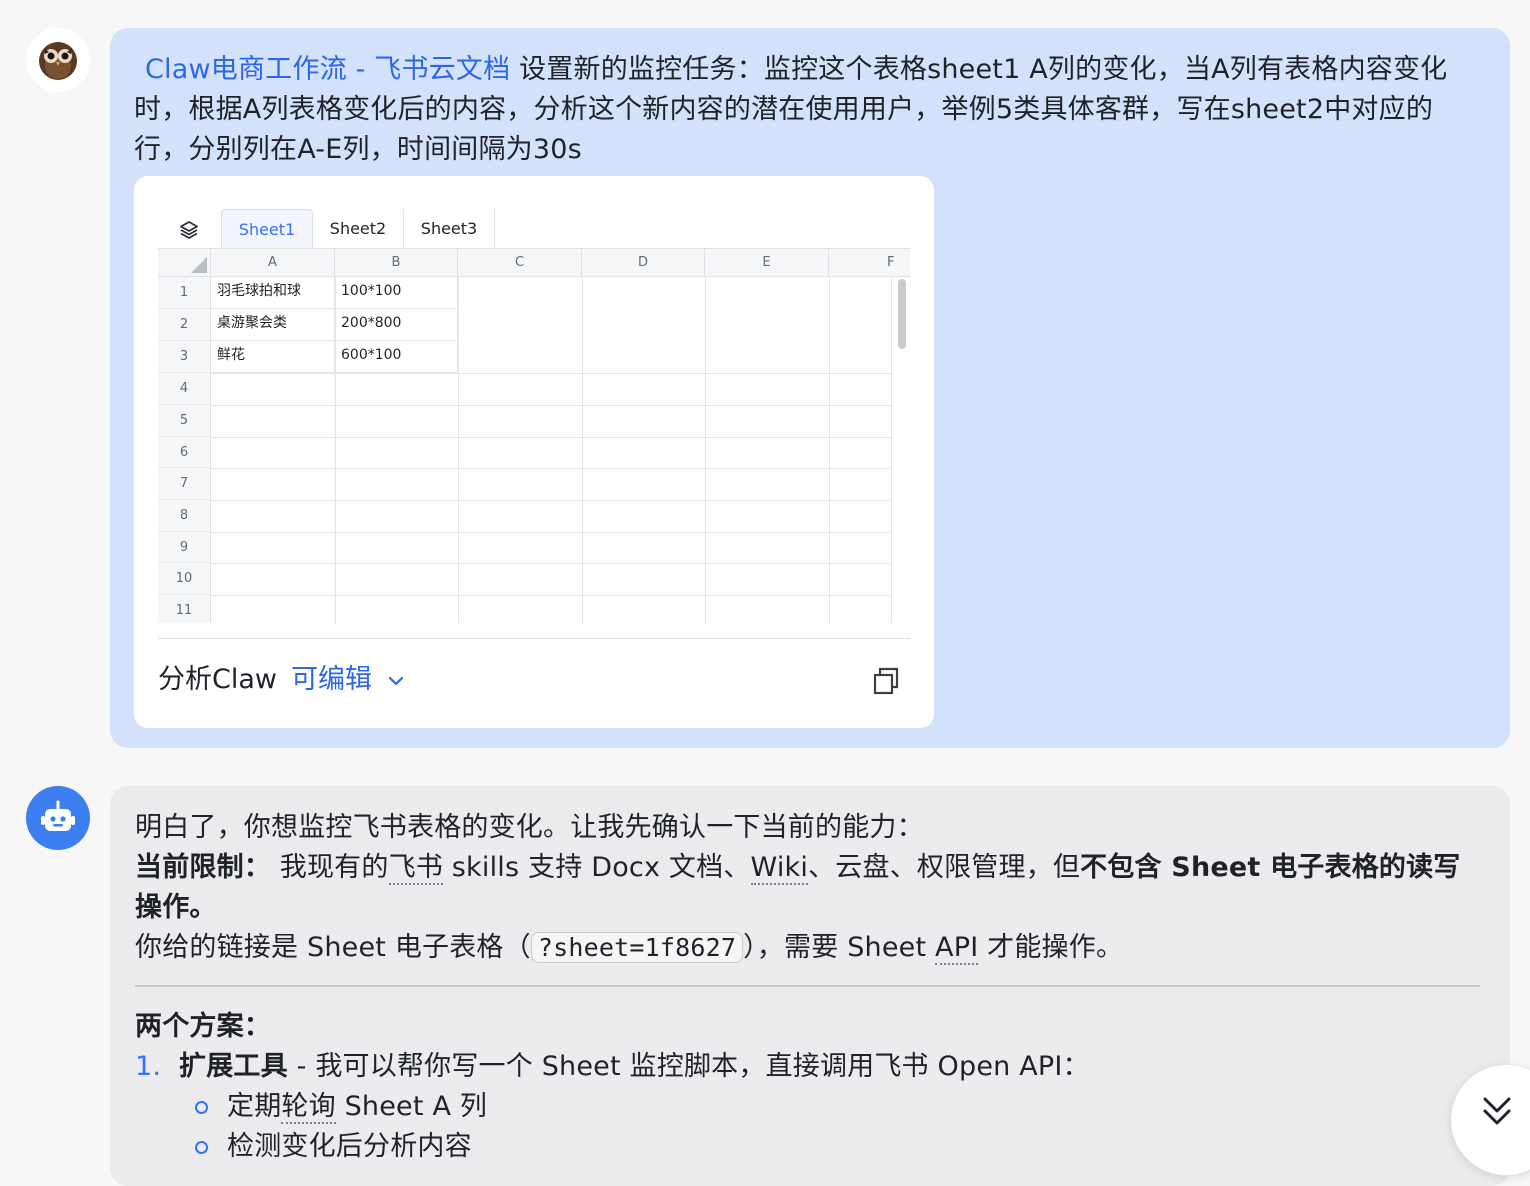 The width and height of the screenshot is (1530, 1186). What do you see at coordinates (944, 867) in the screenshot?
I see `limit-text: 、云盘、权限管理，但` at bounding box center [944, 867].